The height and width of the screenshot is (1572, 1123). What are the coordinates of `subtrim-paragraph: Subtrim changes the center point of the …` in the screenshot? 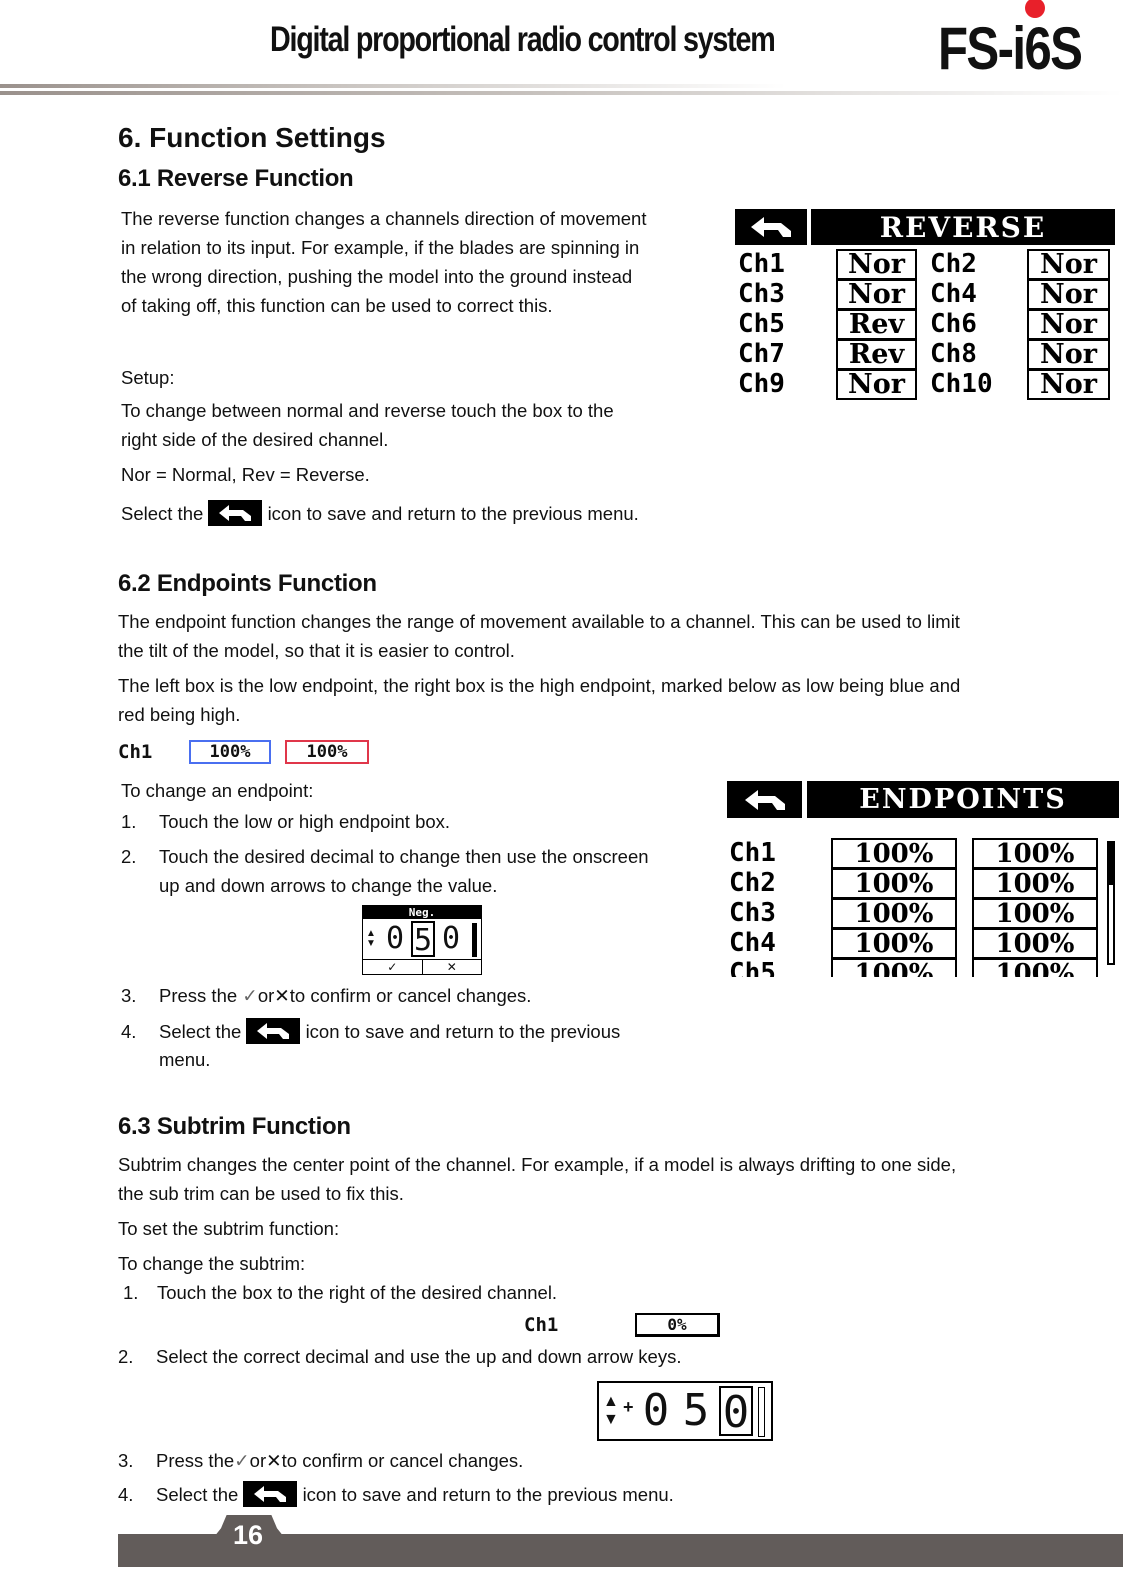 It's located at (537, 1179).